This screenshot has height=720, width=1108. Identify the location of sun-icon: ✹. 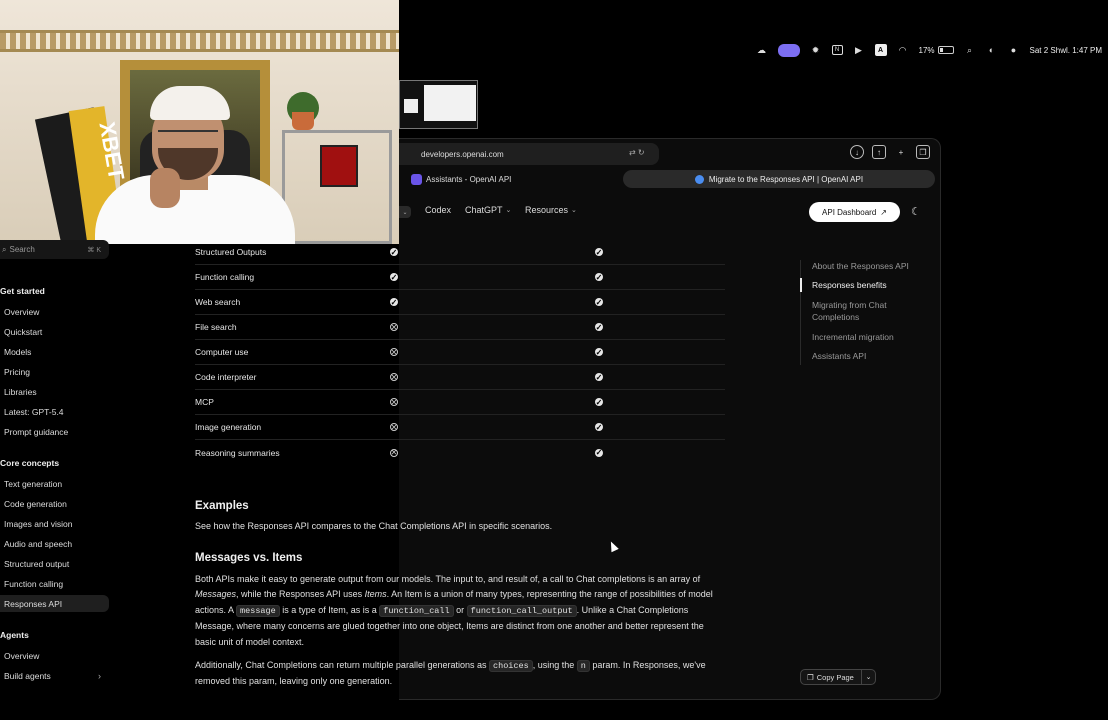
(816, 50).